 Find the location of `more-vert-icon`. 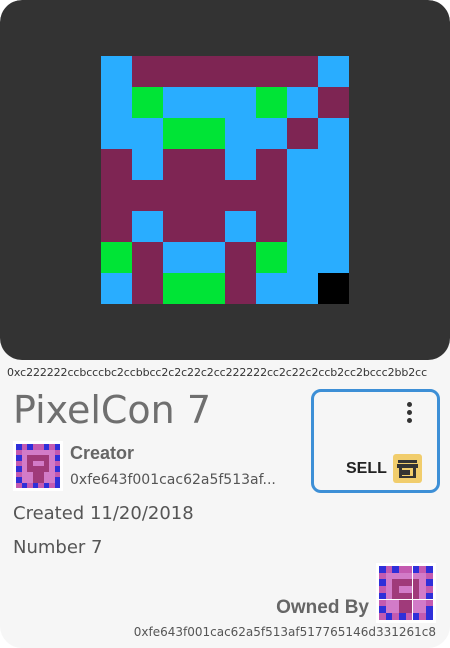

more-vert-icon is located at coordinates (409, 415).